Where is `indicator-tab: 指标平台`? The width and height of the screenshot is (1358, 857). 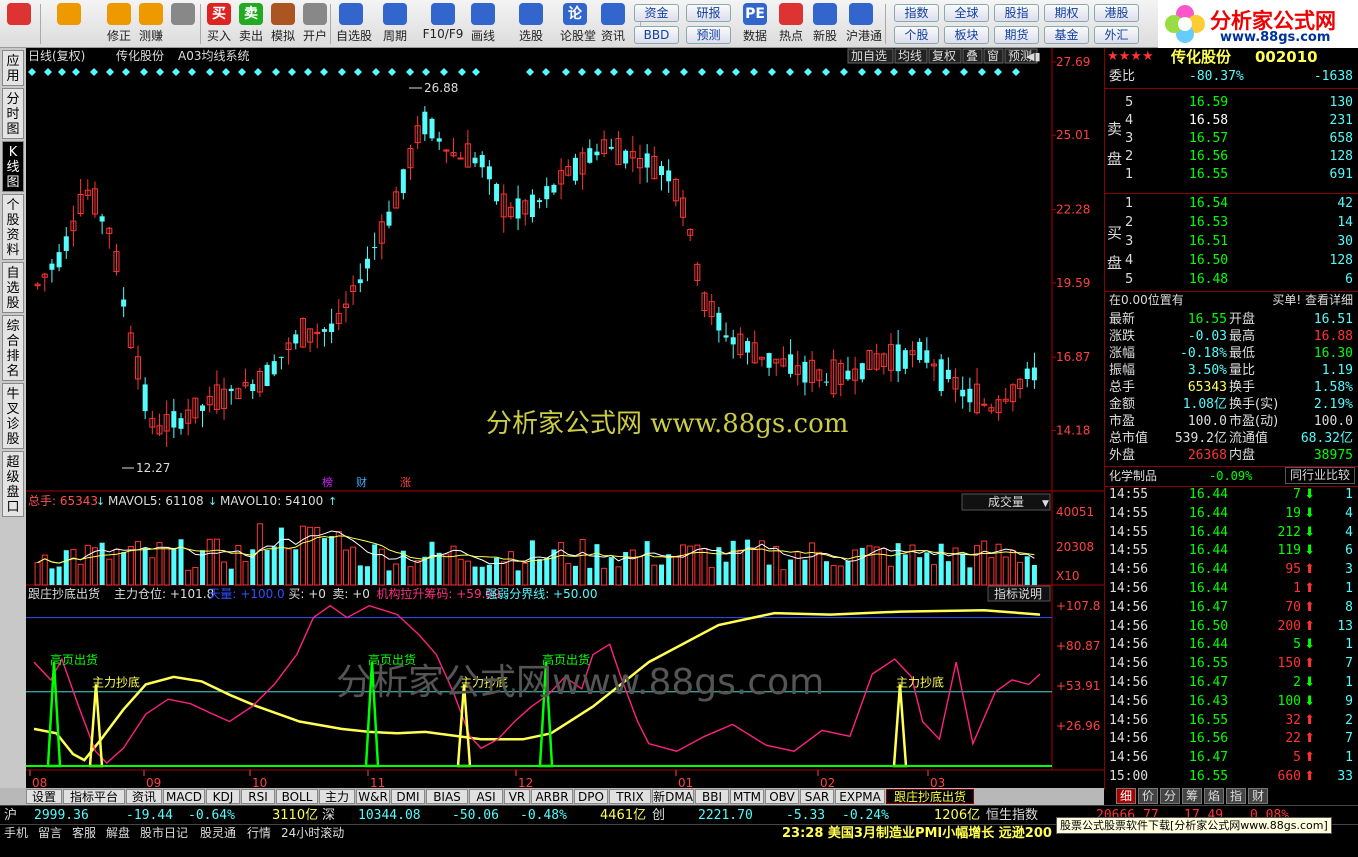 indicator-tab: 指标平台 is located at coordinates (94, 796).